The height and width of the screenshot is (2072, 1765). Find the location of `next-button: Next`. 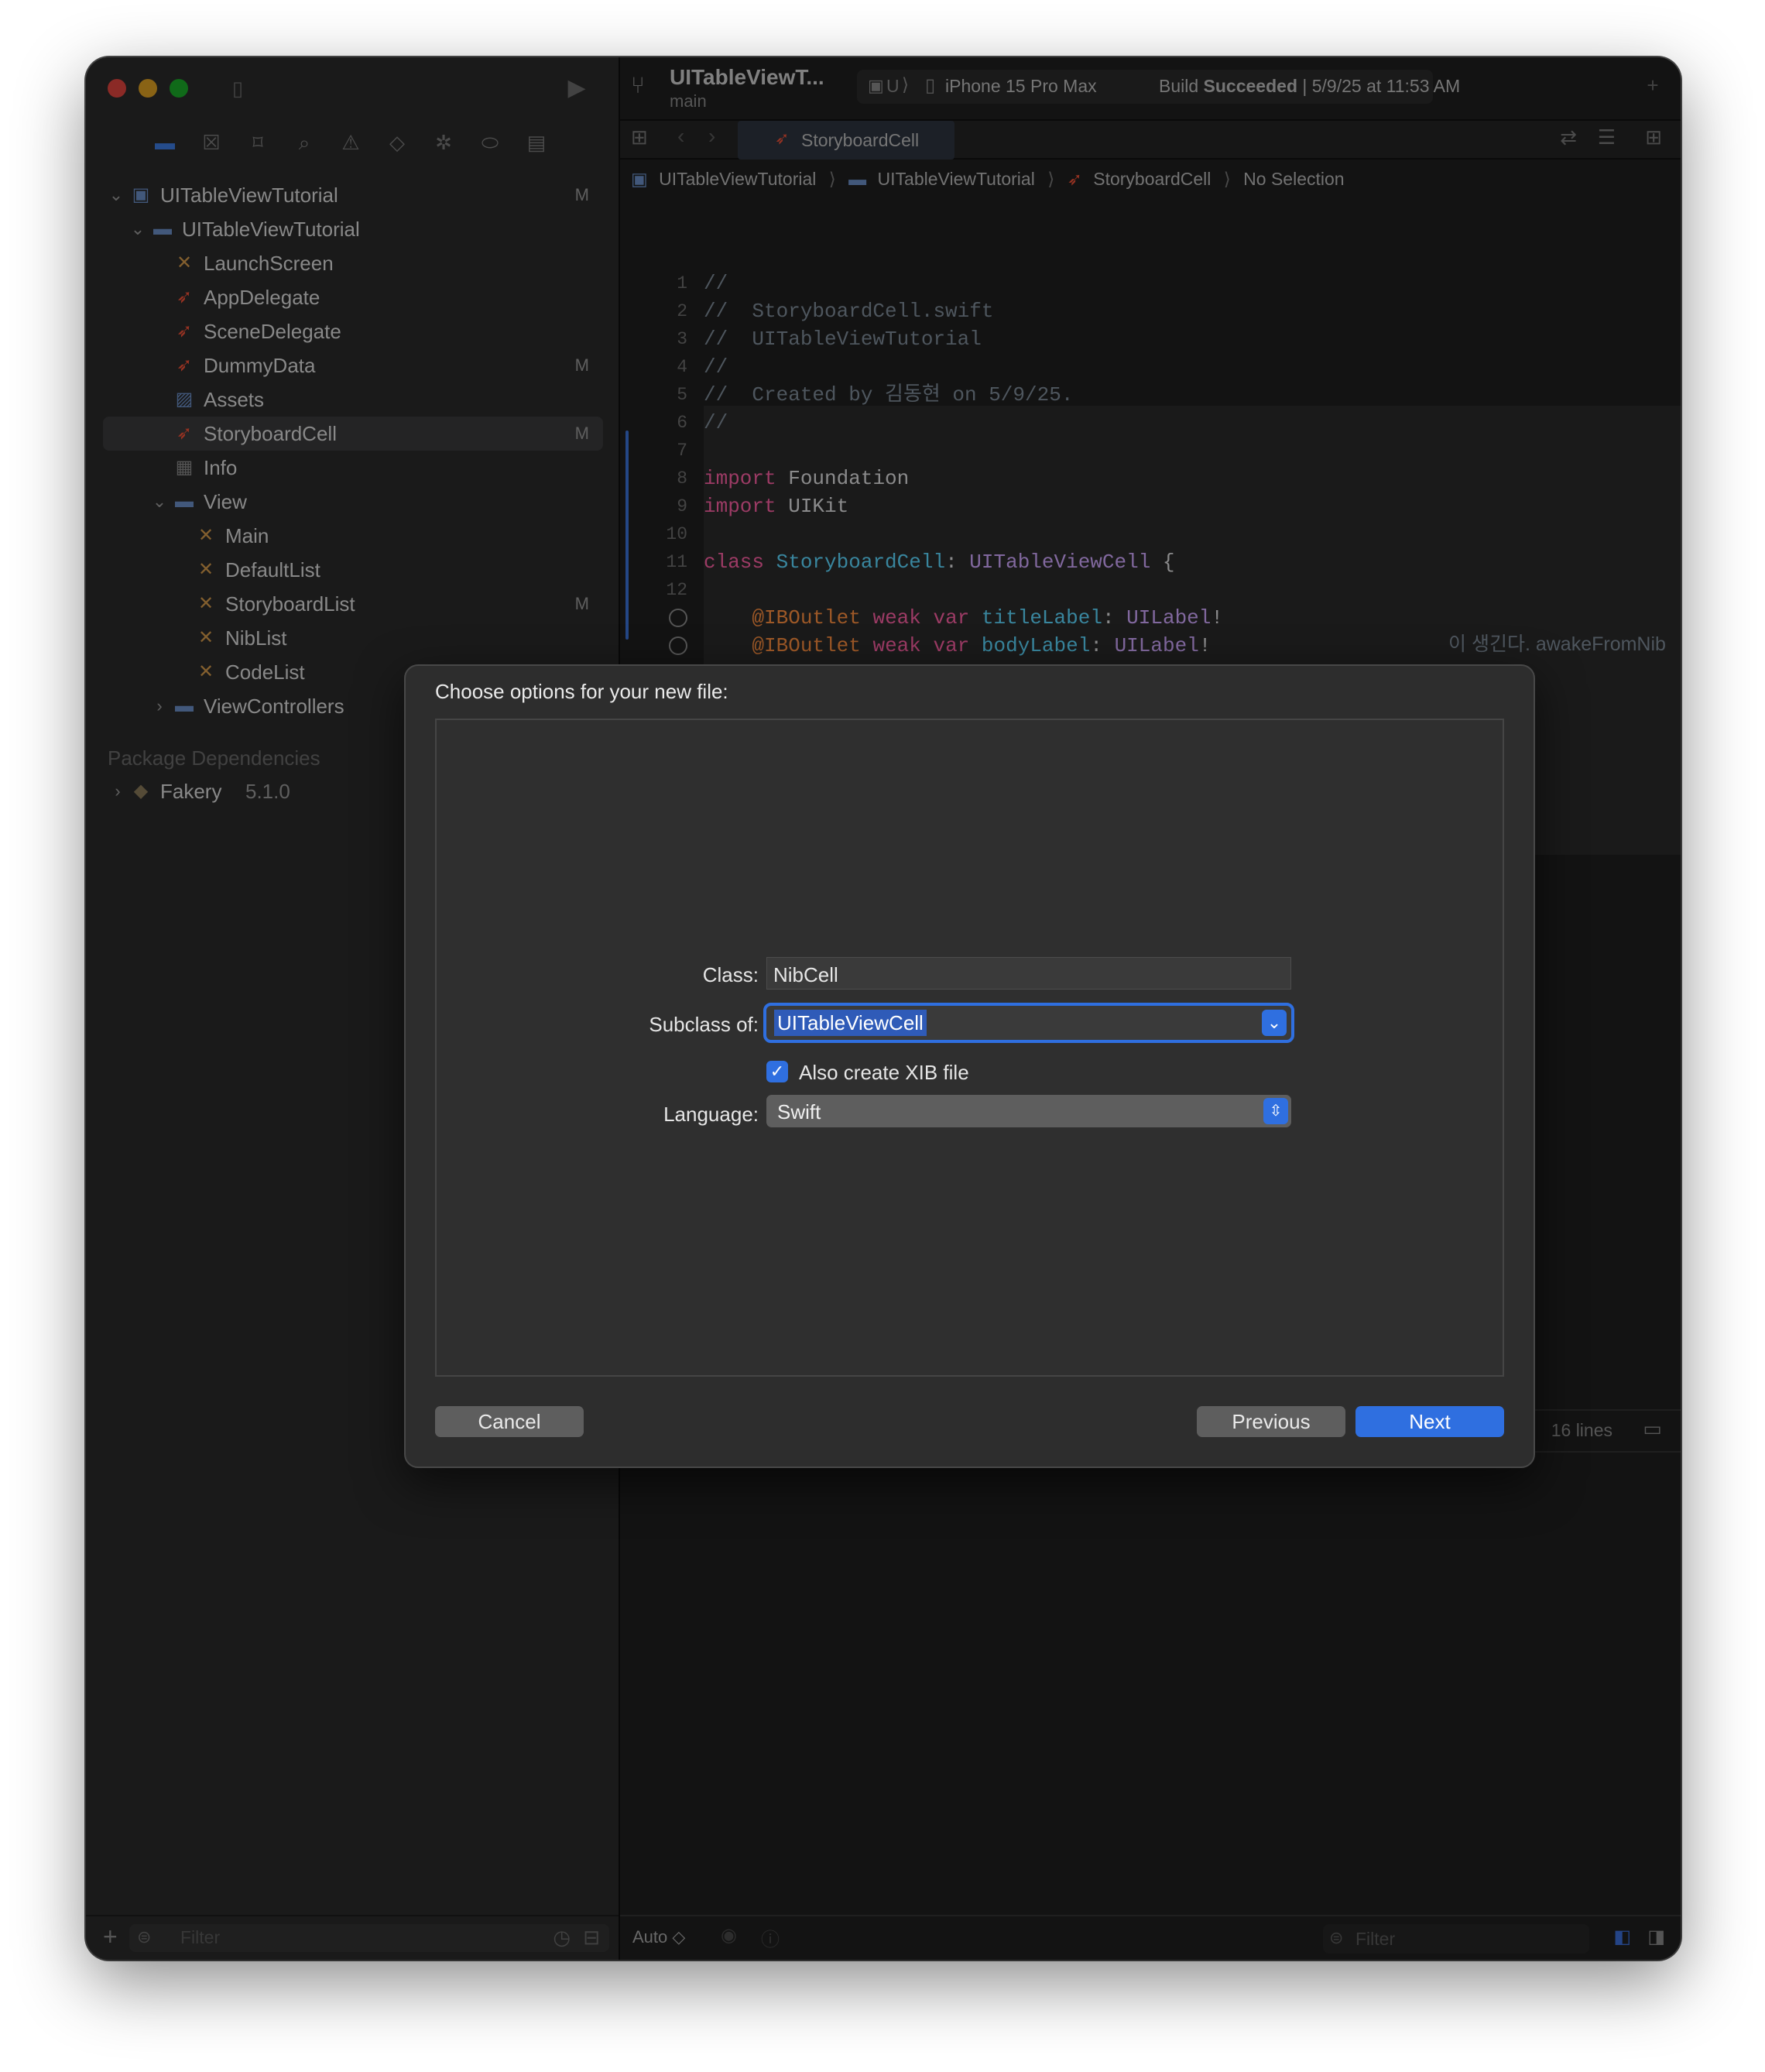

next-button: Next is located at coordinates (1429, 1421).